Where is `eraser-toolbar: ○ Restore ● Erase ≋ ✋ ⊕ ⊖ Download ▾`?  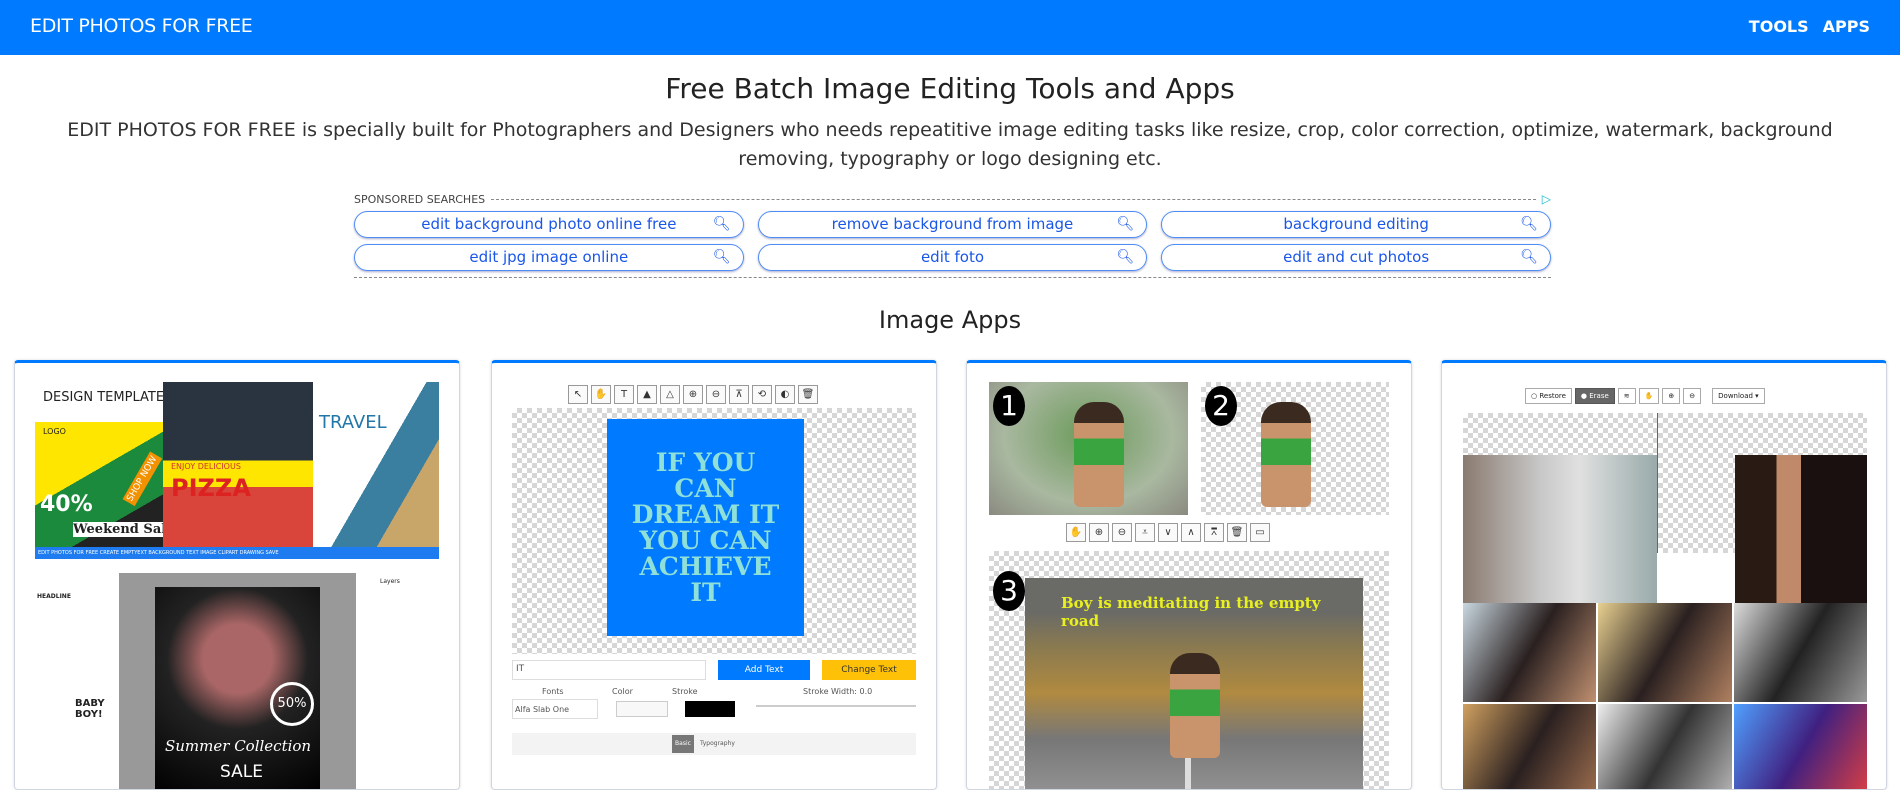
eraser-toolbar: ○ Restore ● Erase ≋ ✋ ⊕ ⊖ Download ▾ is located at coordinates (1645, 396).